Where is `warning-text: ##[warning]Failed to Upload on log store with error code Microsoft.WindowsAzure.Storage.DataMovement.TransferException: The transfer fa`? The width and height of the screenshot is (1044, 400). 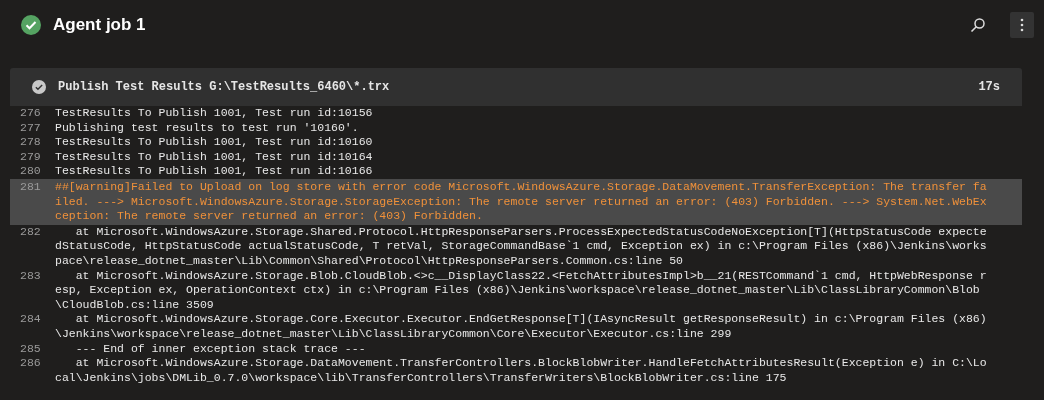
warning-text: ##[warning]Failed to Upload on log store with error code Microsoft.WindowsAzure.Storage.DataMovement.TransferException: The transfer fa is located at coordinates (521, 187).